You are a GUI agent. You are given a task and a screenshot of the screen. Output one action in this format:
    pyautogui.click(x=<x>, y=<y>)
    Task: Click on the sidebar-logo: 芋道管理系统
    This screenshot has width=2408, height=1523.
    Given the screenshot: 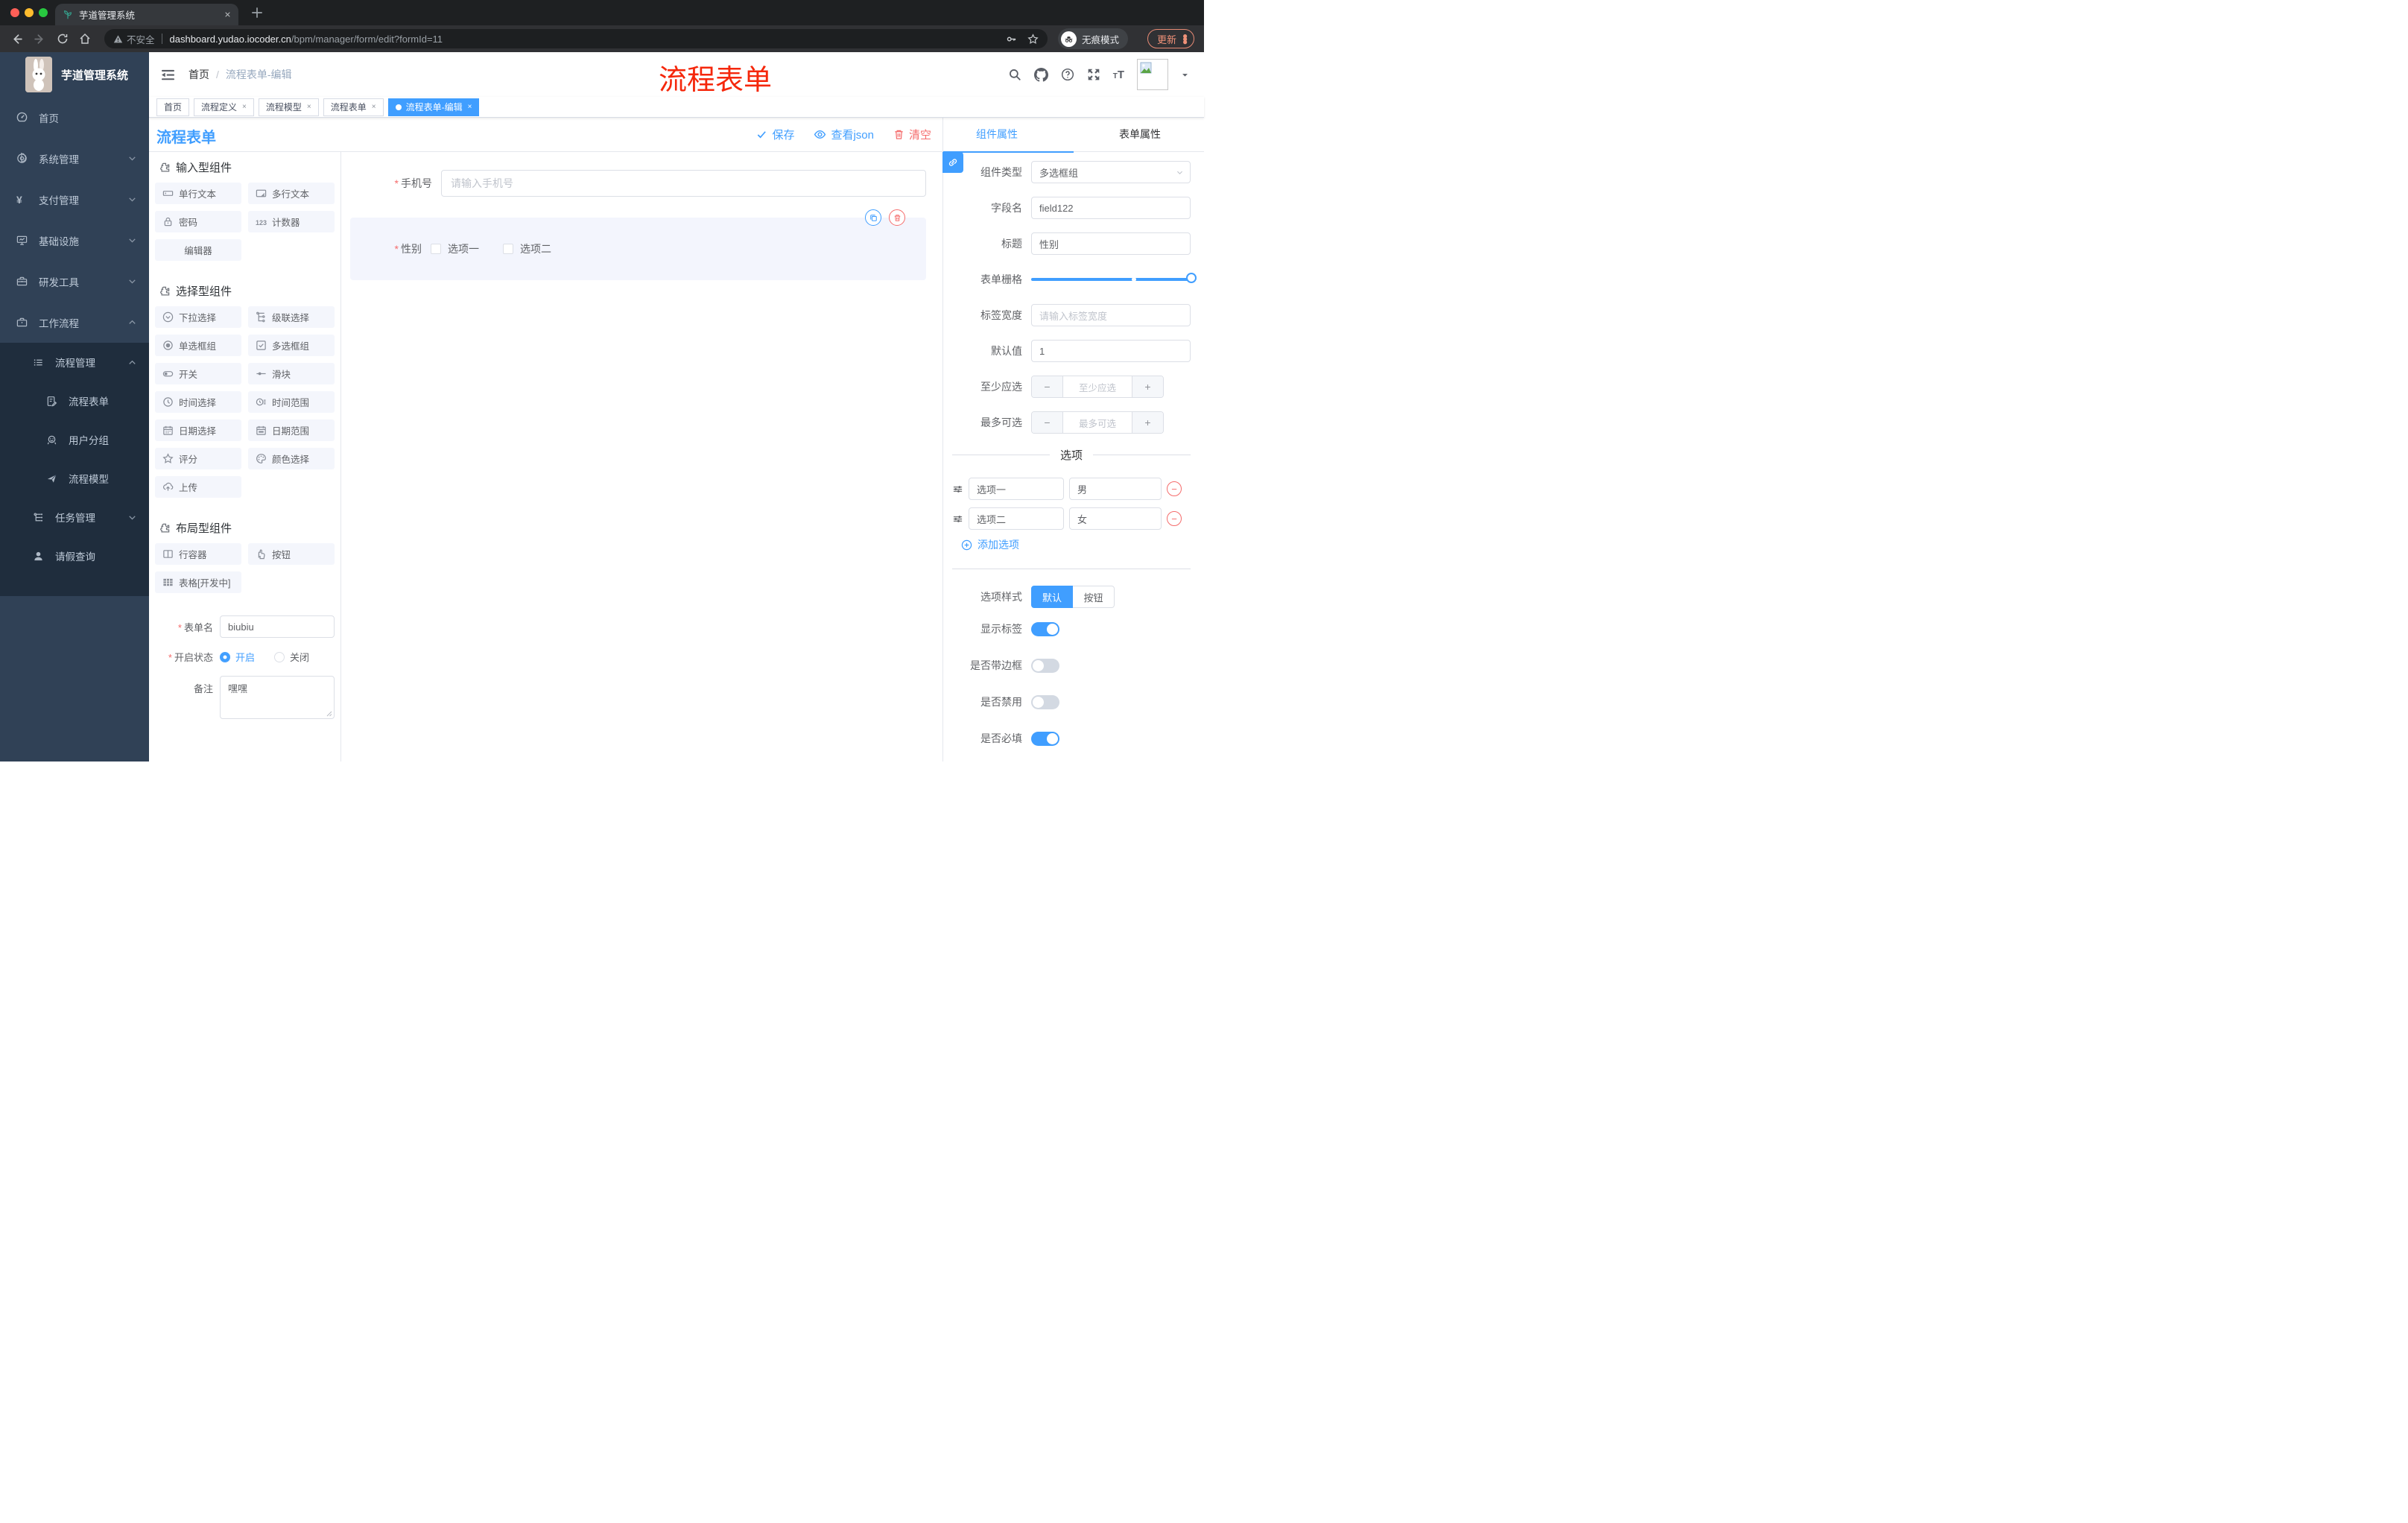 What is the action you would take?
    pyautogui.click(x=74, y=75)
    